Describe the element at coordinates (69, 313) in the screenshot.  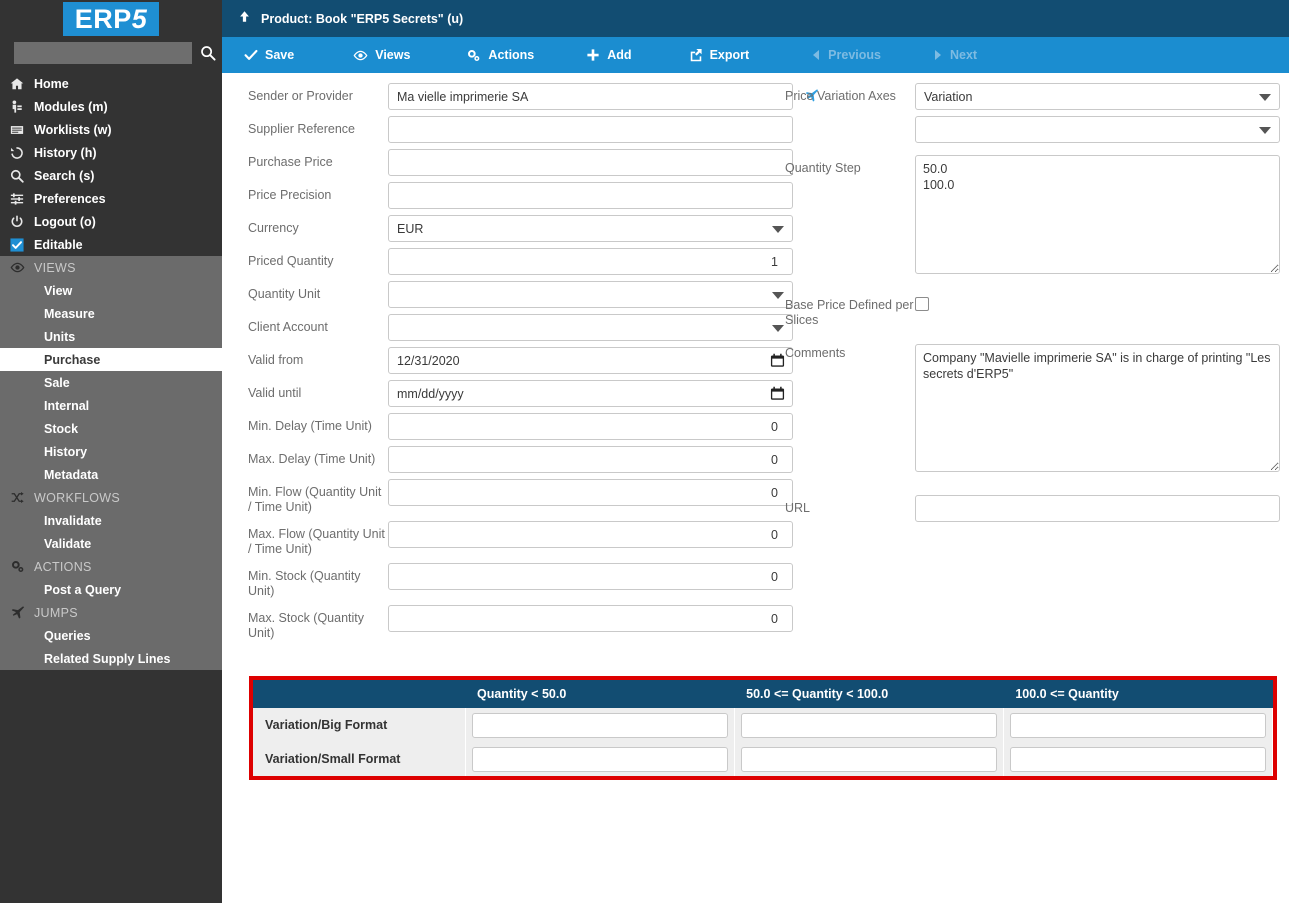
I see `sidebar-item-label: Measure` at that location.